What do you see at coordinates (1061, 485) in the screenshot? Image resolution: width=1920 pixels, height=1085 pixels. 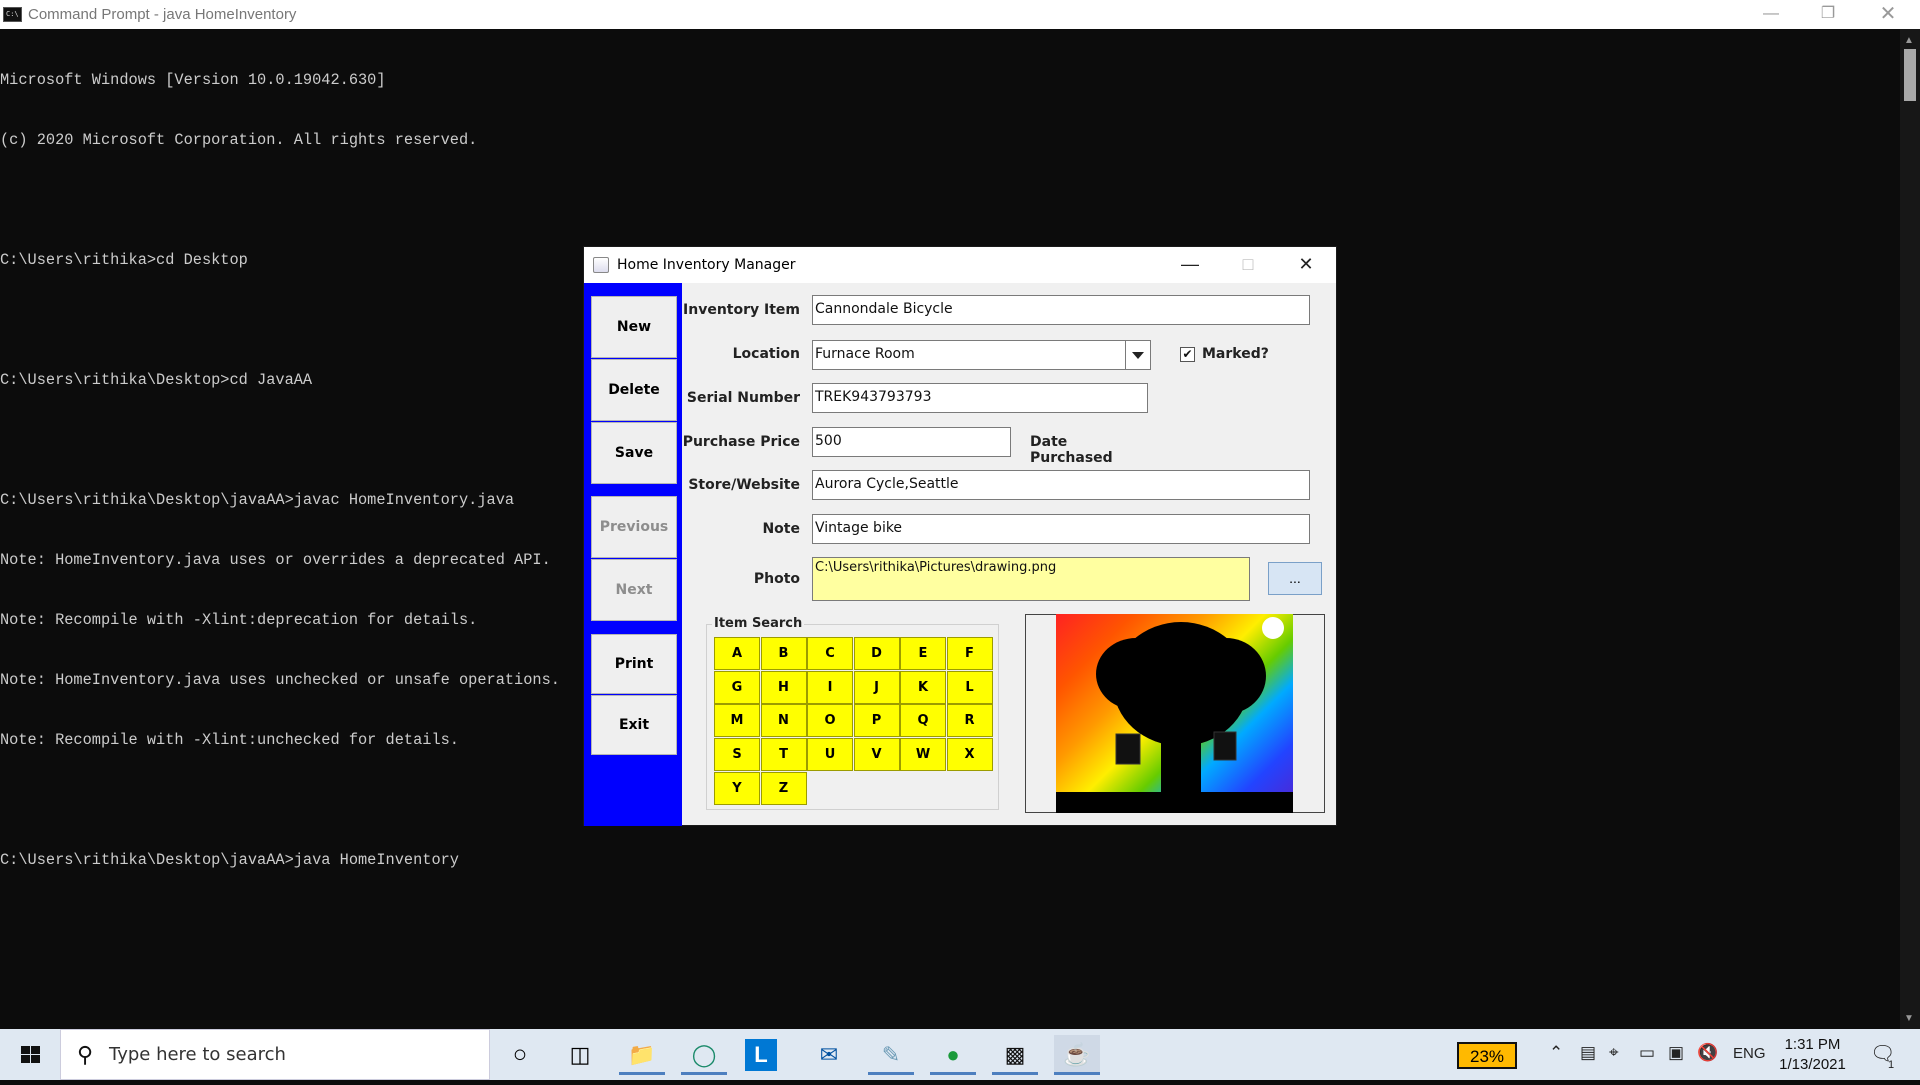 I see `store-website-field: Aurora Cycle,Seattle` at bounding box center [1061, 485].